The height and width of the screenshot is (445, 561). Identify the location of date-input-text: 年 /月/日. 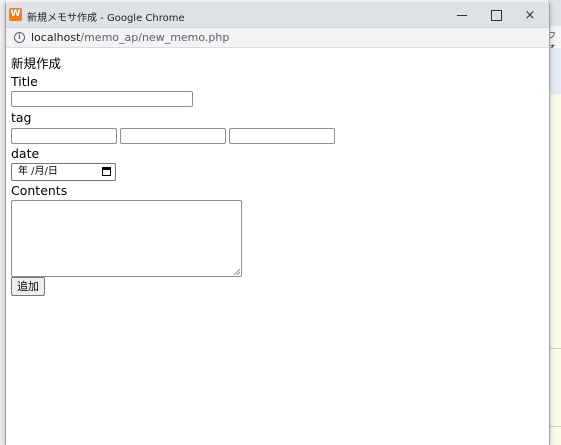
(38, 171).